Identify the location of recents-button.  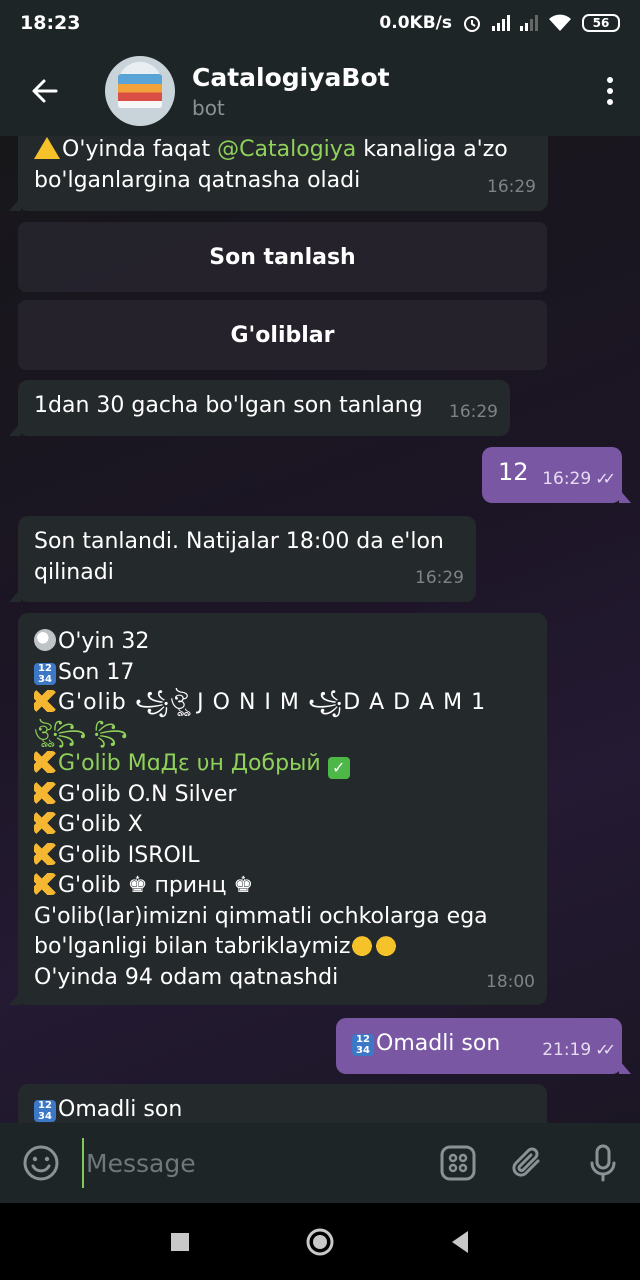
(180, 1242).